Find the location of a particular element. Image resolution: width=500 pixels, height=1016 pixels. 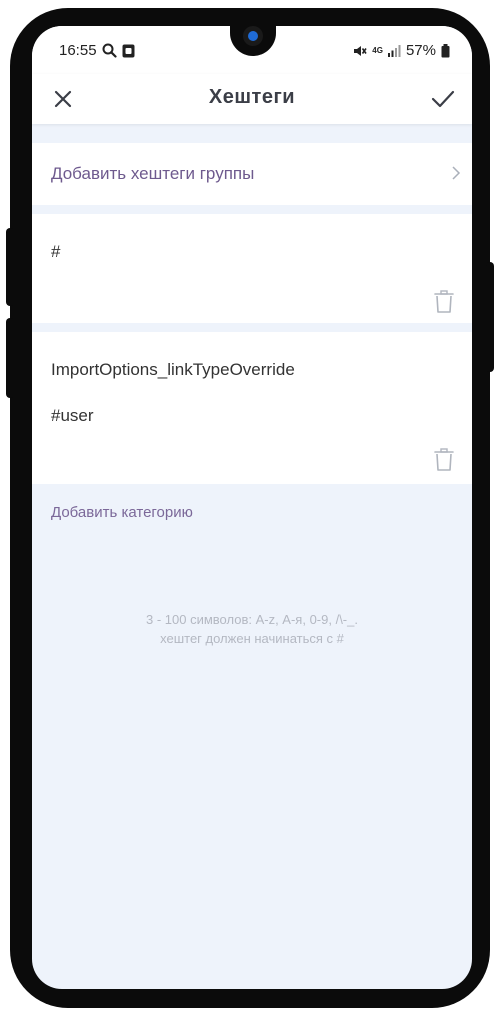

add-group-hashtags-label: Добавить хештеги группы is located at coordinates (153, 173).